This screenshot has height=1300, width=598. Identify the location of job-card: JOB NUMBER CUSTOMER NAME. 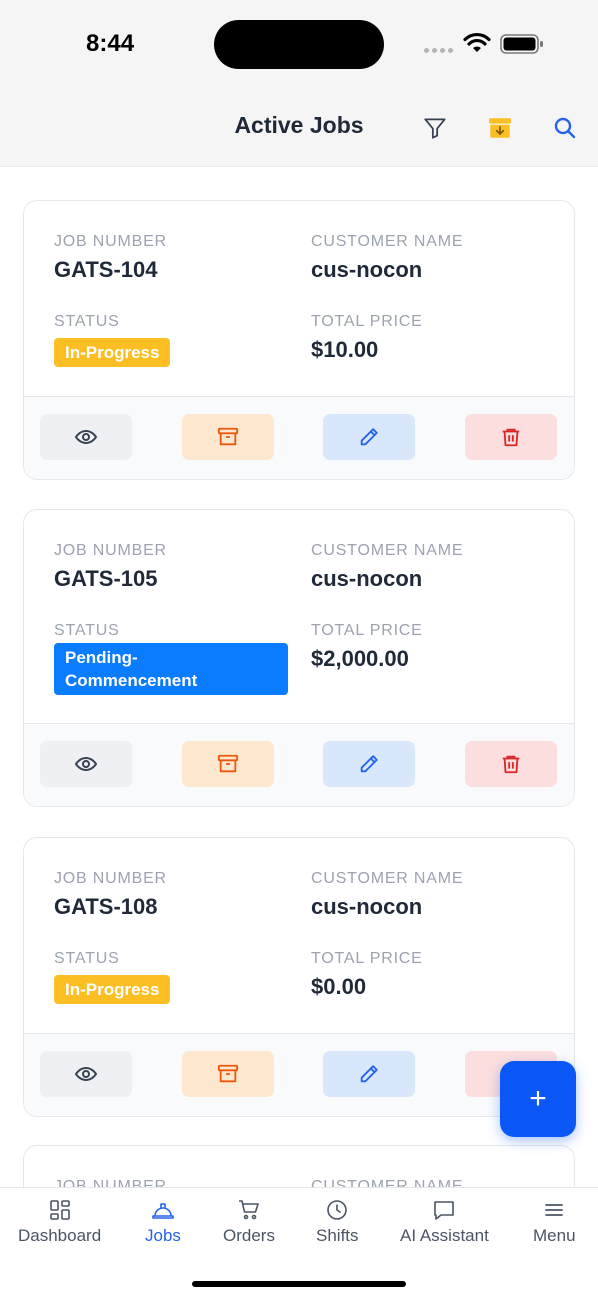
(299, 1166).